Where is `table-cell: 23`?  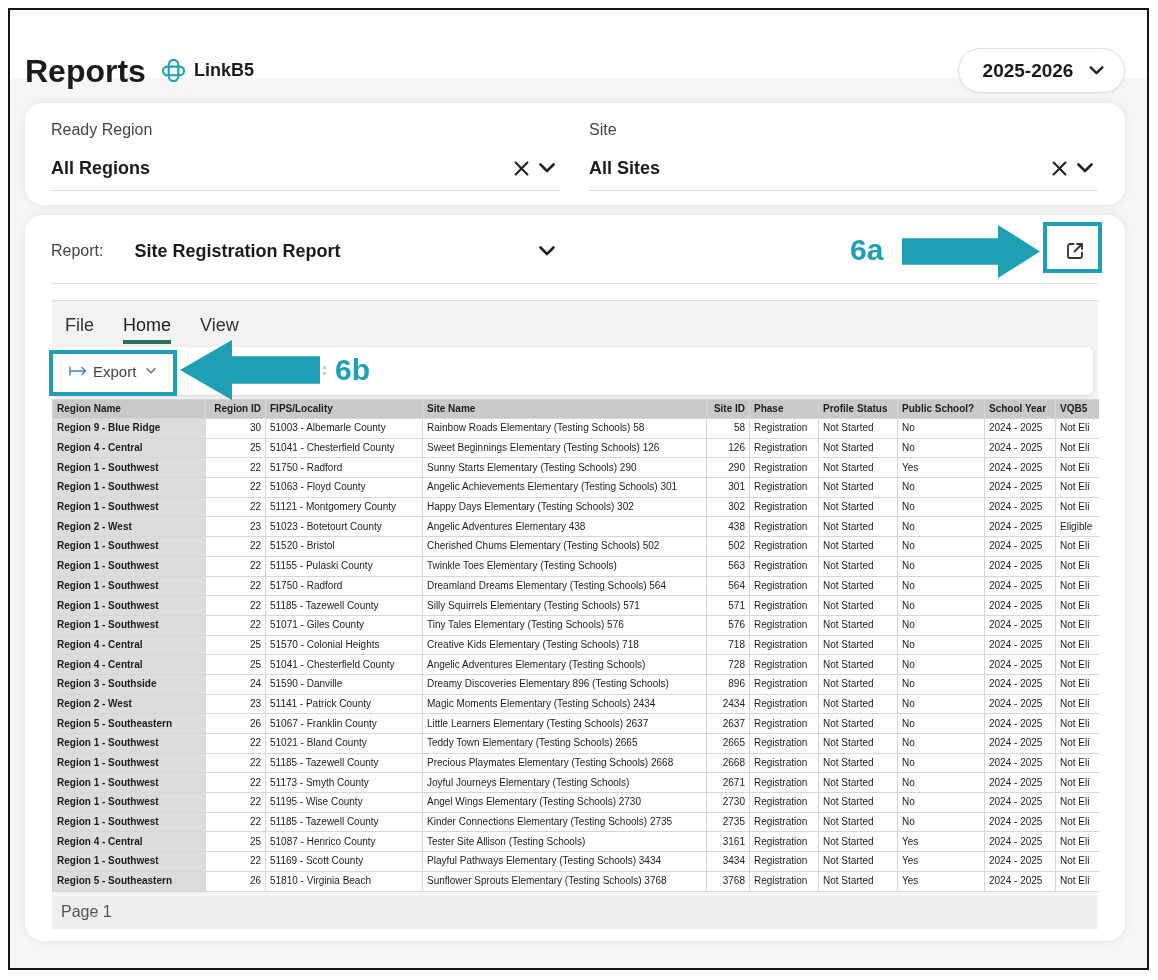
table-cell: 23 is located at coordinates (235, 526).